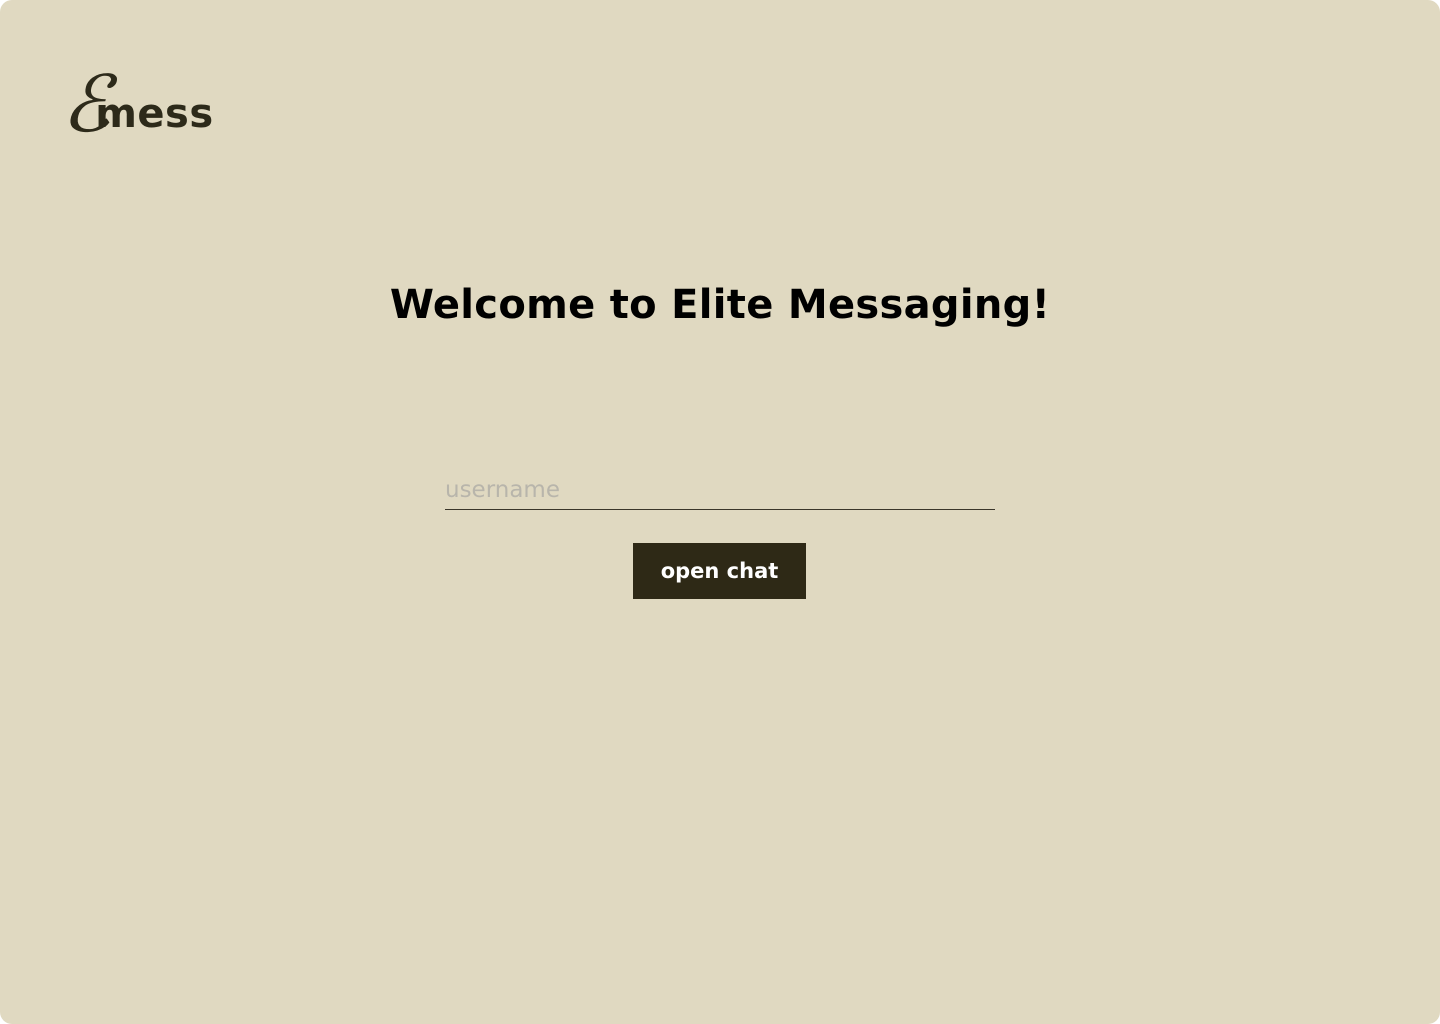 The height and width of the screenshot is (1024, 1440). What do you see at coordinates (720, 490) in the screenshot?
I see `username-input` at bounding box center [720, 490].